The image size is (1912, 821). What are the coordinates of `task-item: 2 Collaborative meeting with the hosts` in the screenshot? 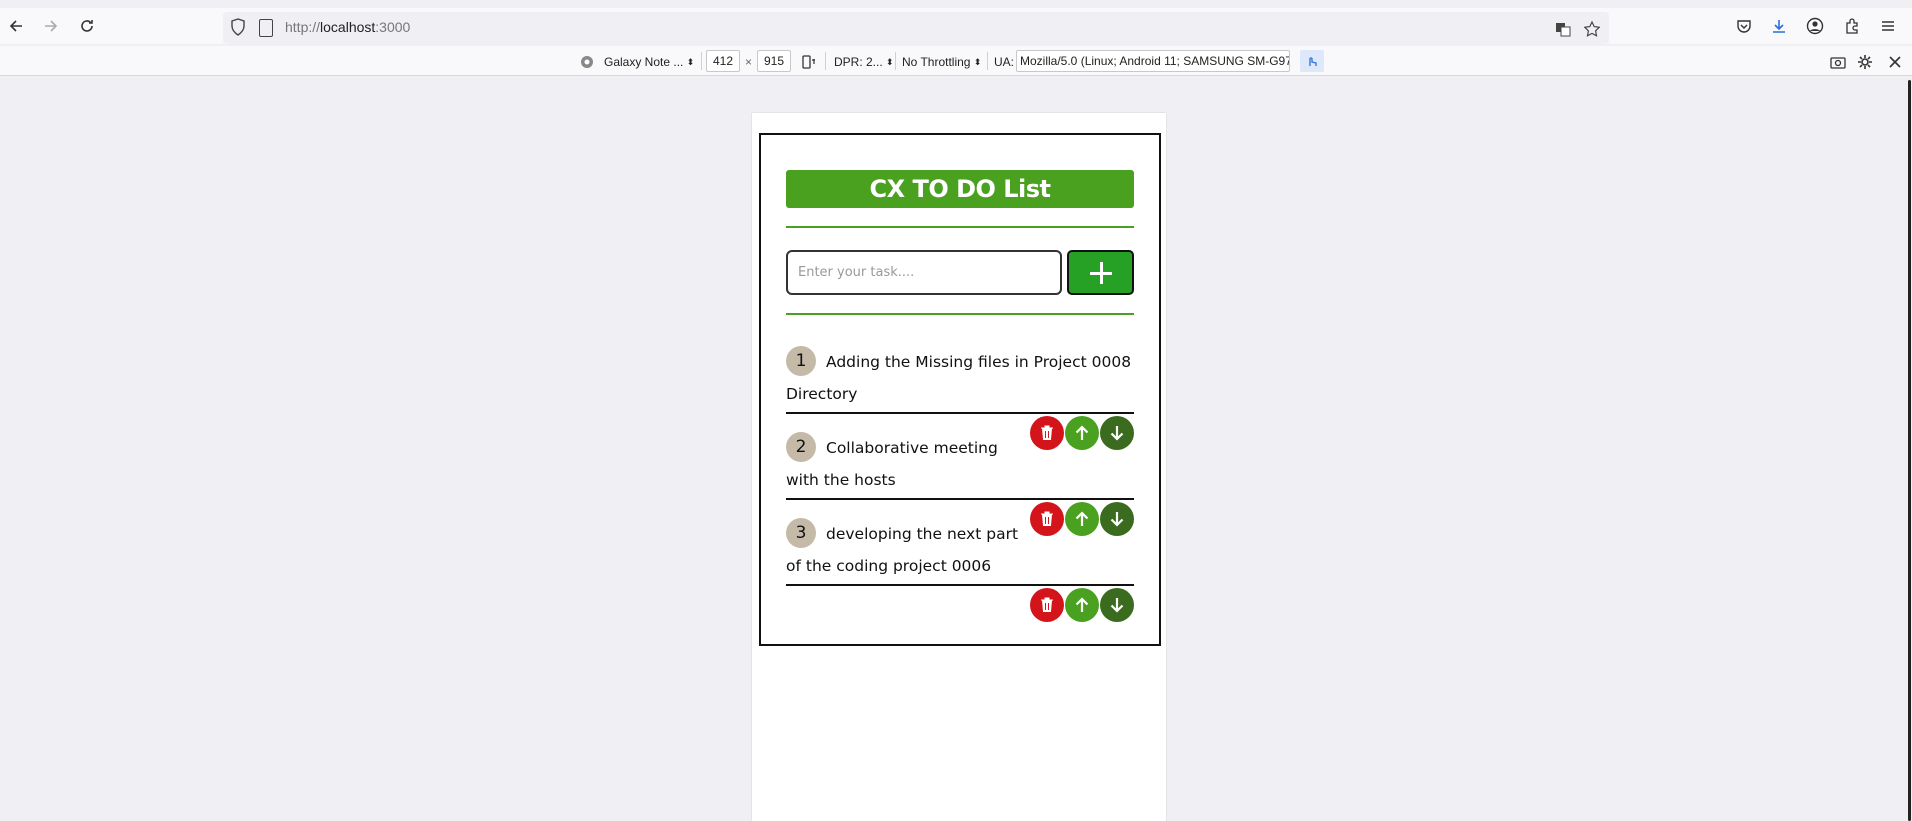 It's located at (901, 463).